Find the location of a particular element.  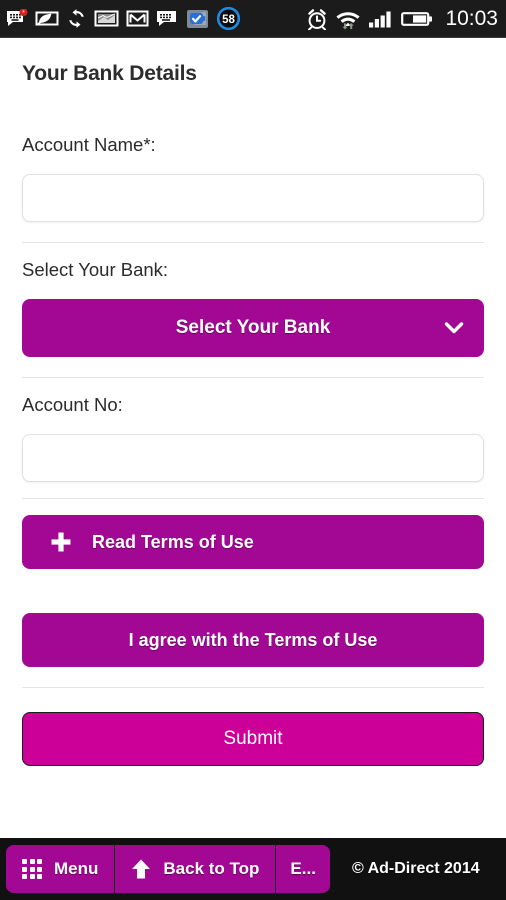

status-bar: * 58 10:03 is located at coordinates (253, 19).